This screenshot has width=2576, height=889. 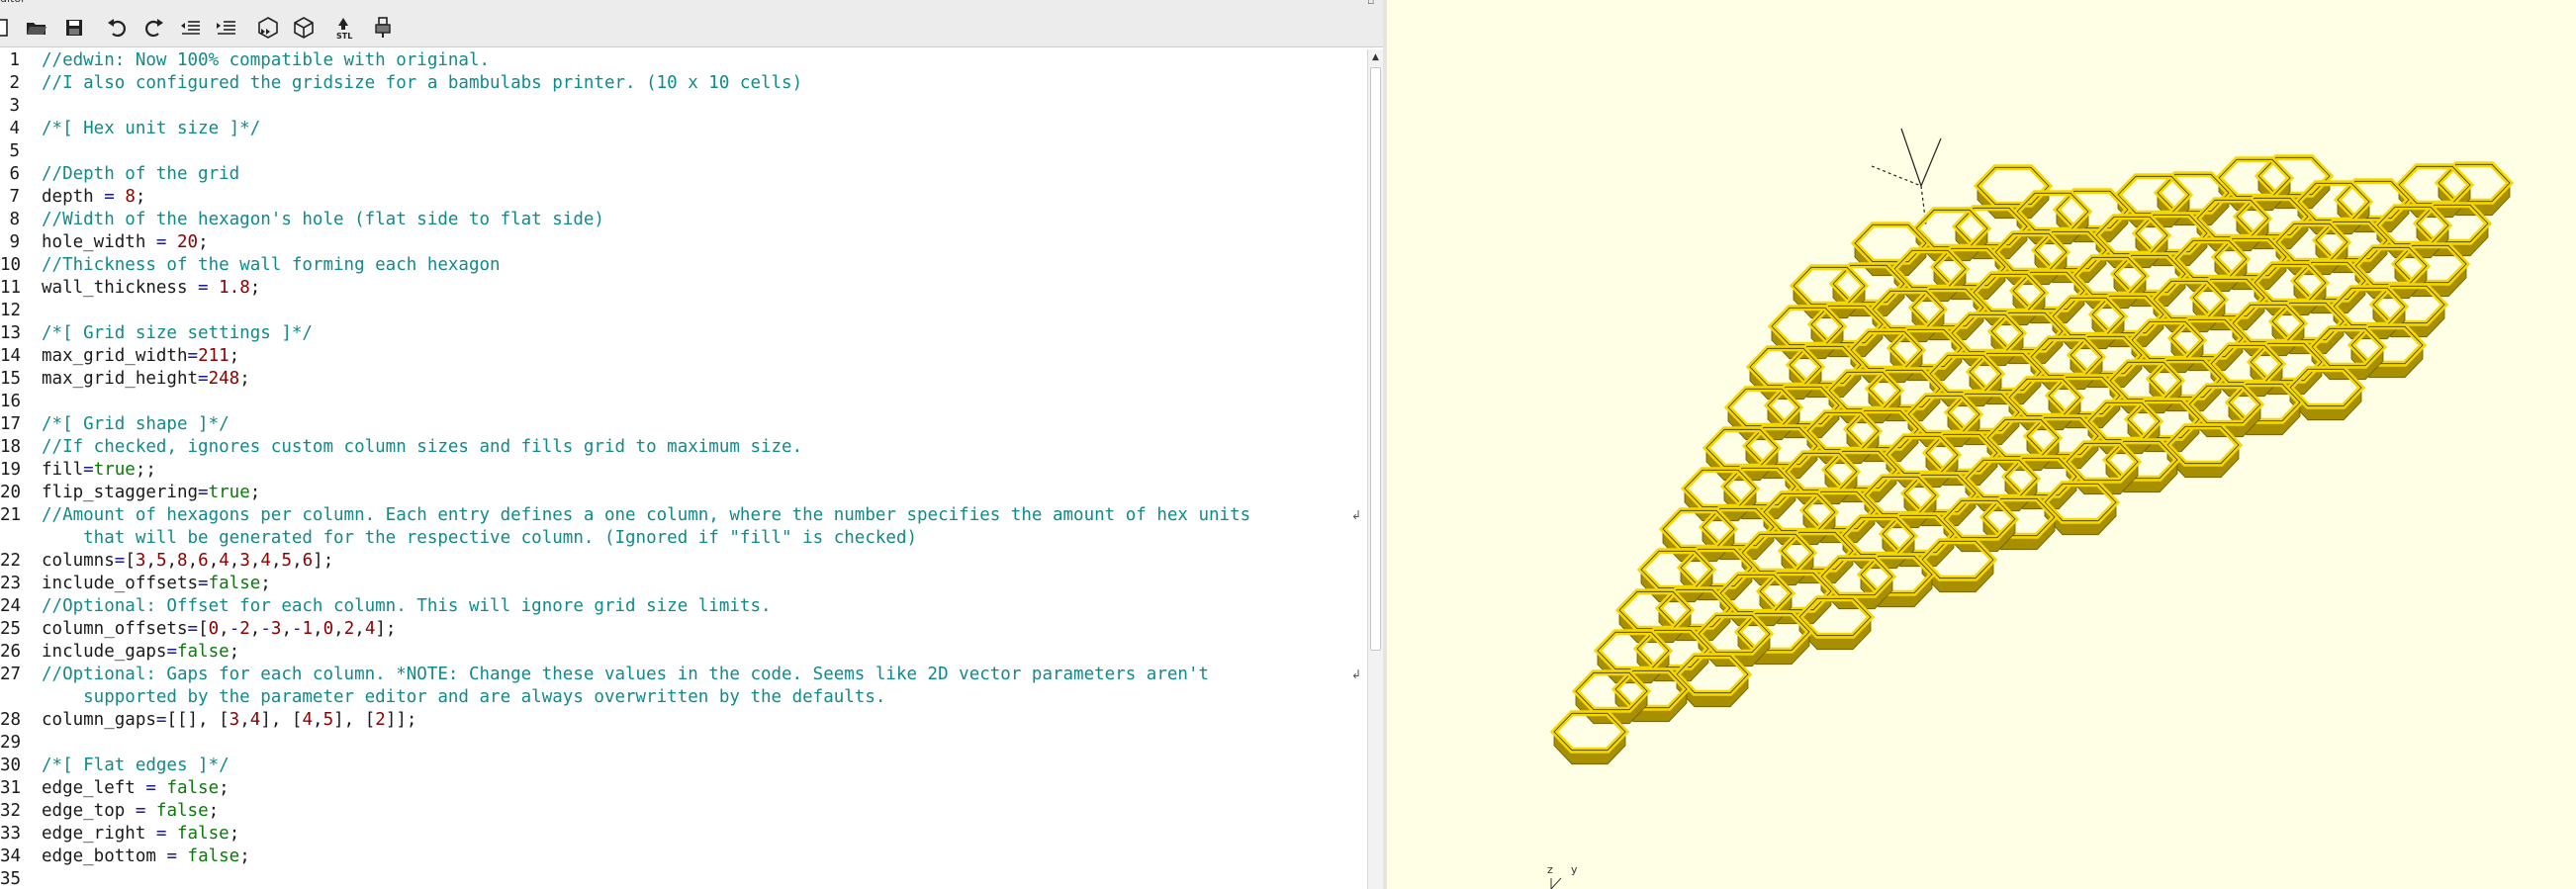 I want to click on code-line: 23 include_offsets=false;, so click(x=683, y=584).